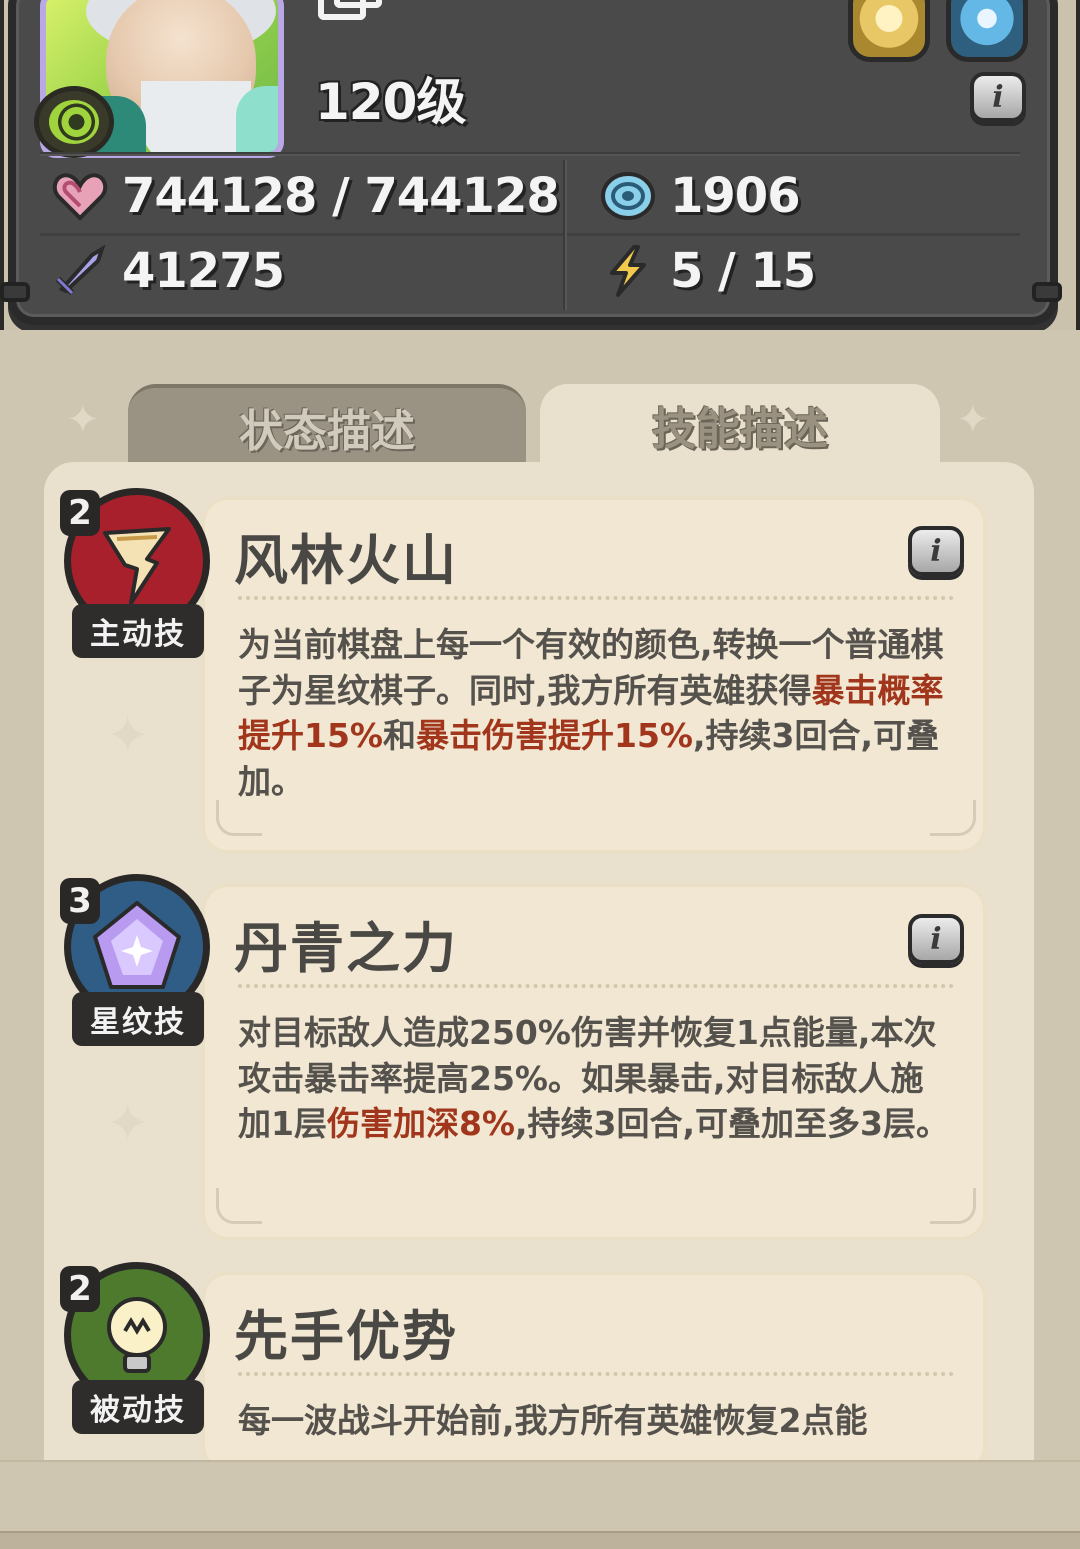 This screenshot has width=1080, height=1549. I want to click on skill-title: 丹青之力, so click(346, 948).